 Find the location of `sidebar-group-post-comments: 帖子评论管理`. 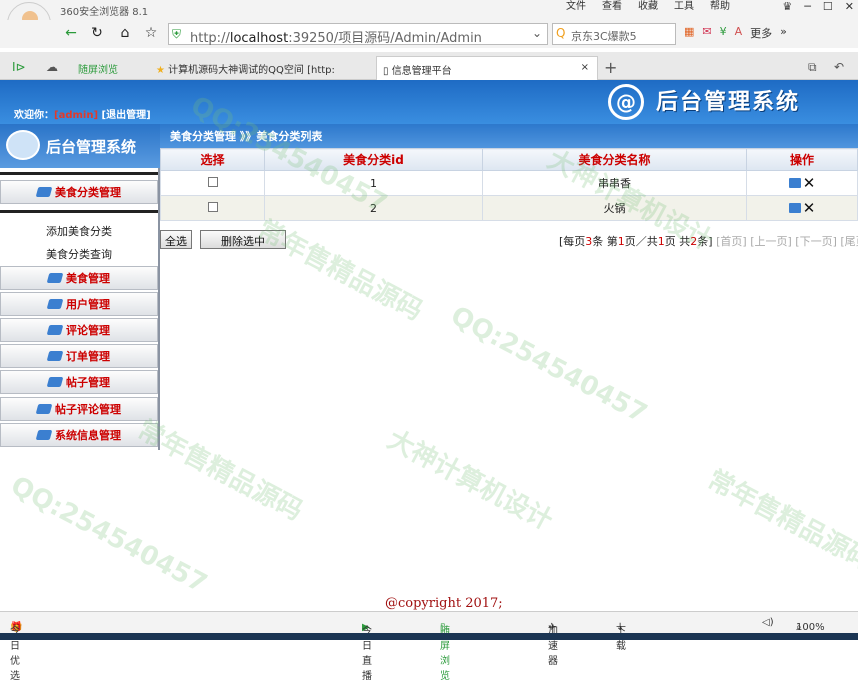

sidebar-group-post-comments: 帖子评论管理 is located at coordinates (79, 409).